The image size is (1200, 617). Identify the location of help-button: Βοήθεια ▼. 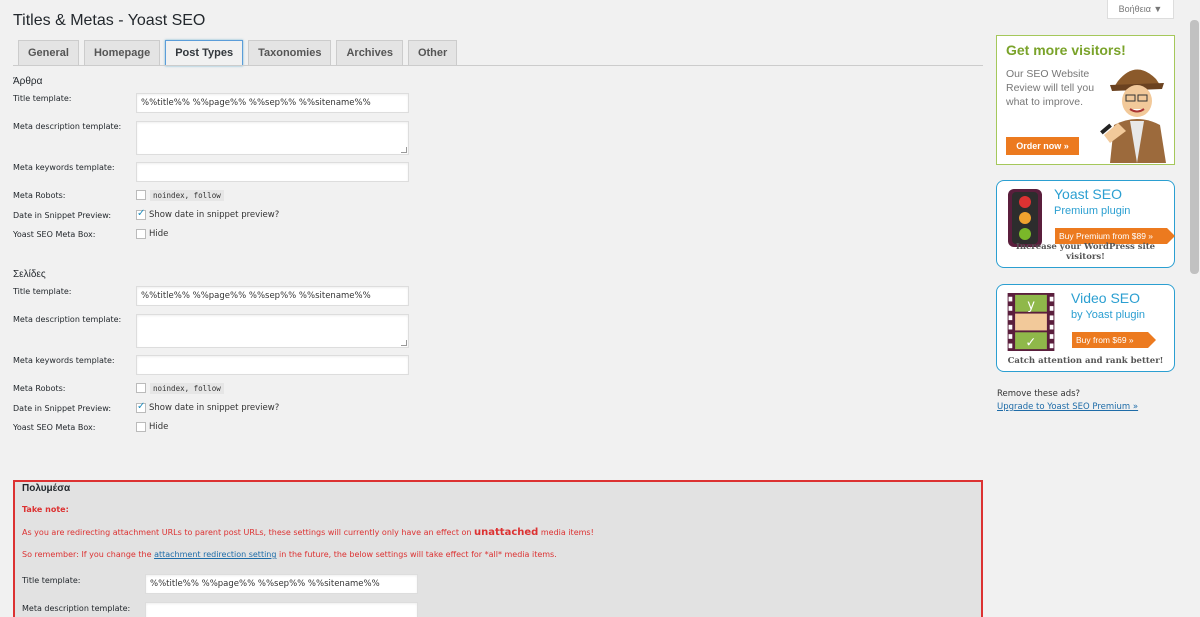
(1140, 9).